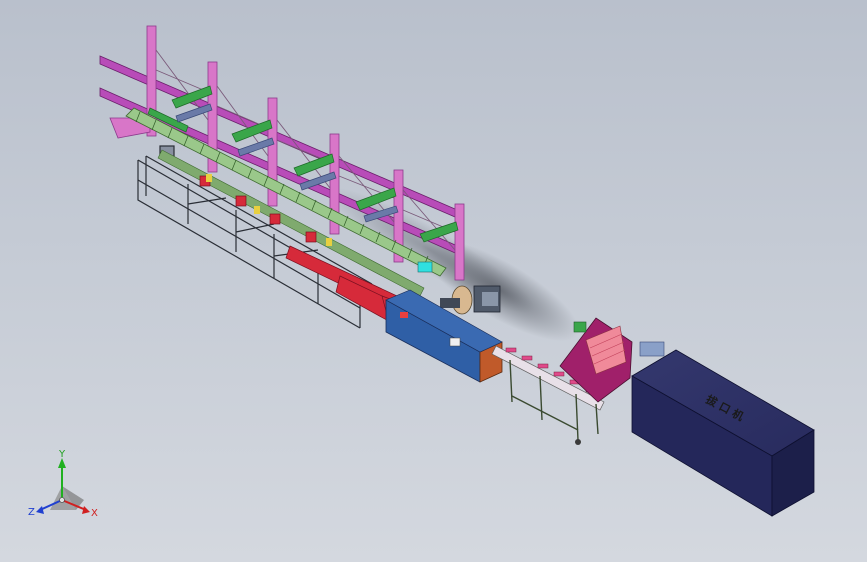  I want to click on z-axis-label: Z, so click(31, 512).